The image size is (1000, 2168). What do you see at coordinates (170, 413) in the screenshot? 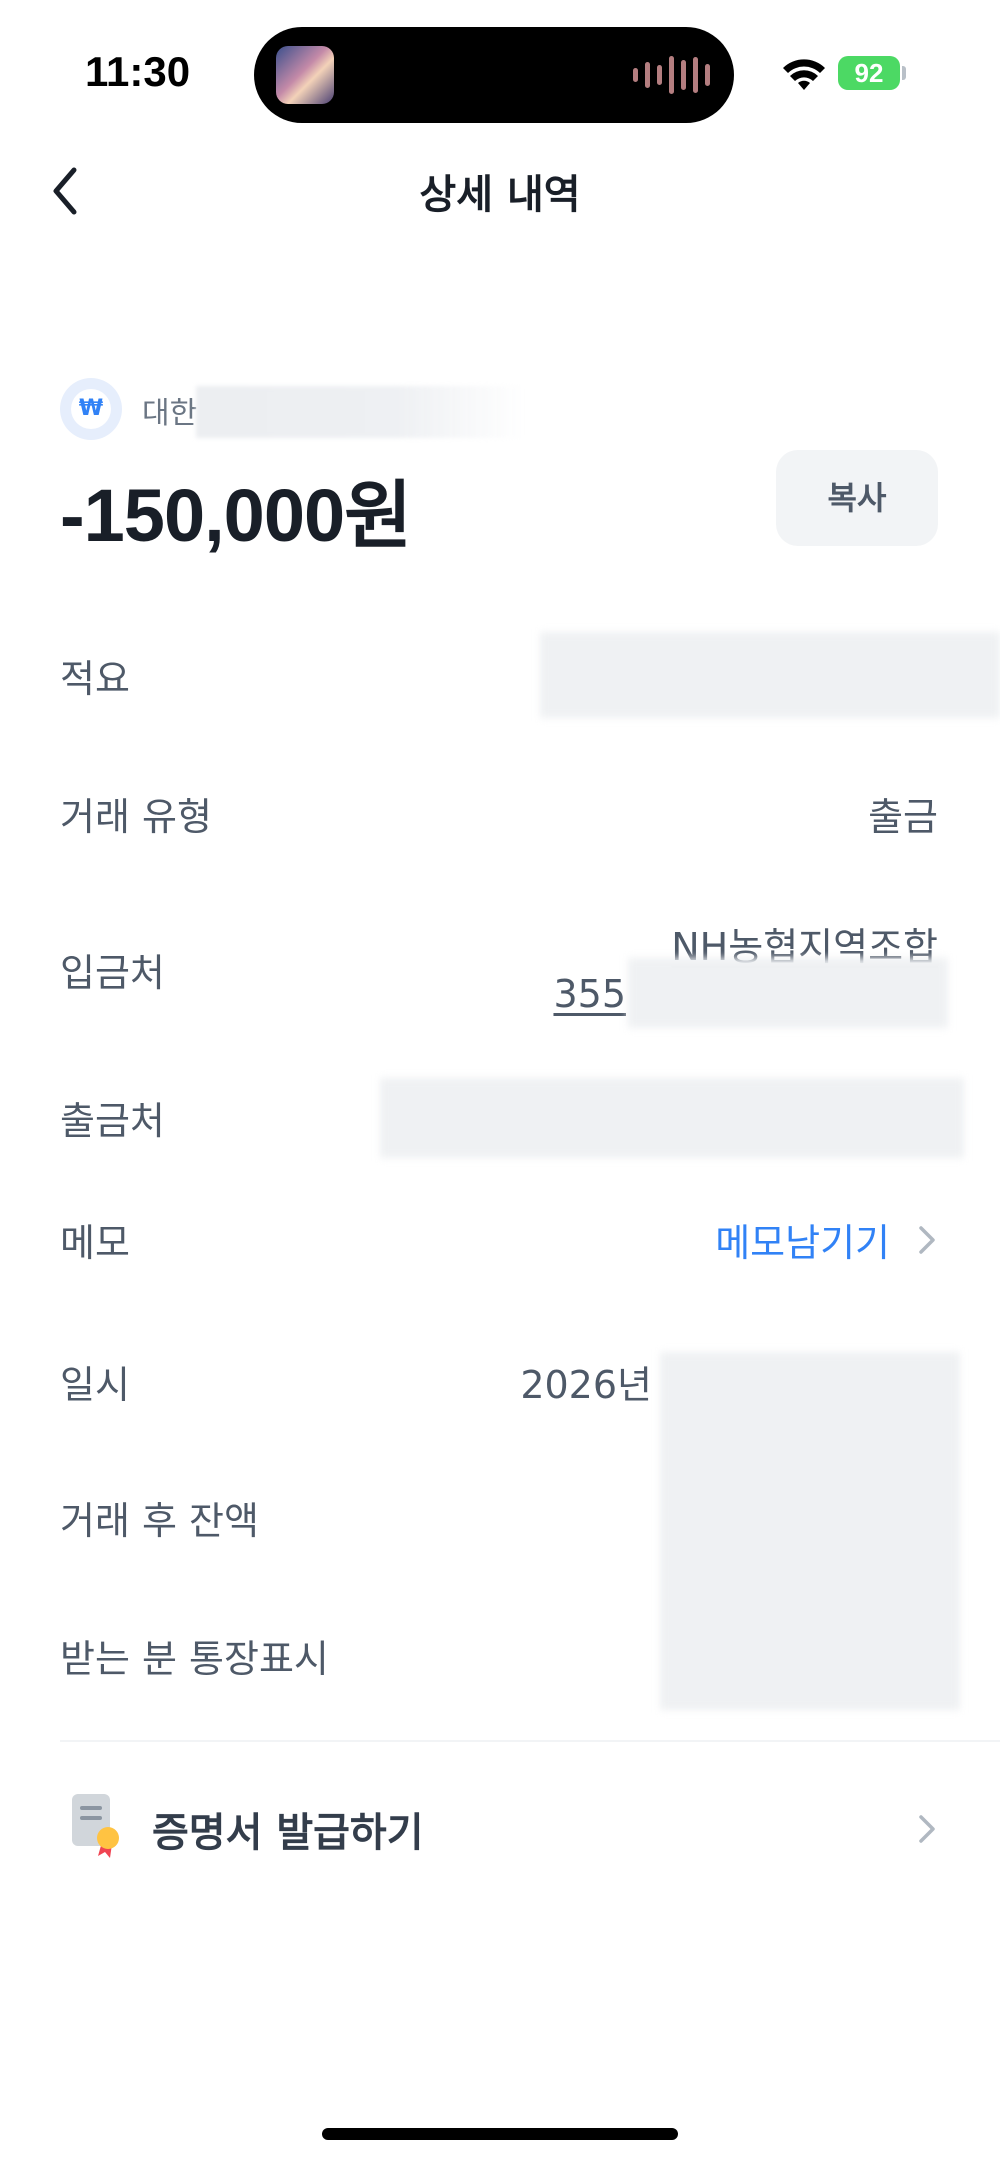
I see `bank-name: 대한` at bounding box center [170, 413].